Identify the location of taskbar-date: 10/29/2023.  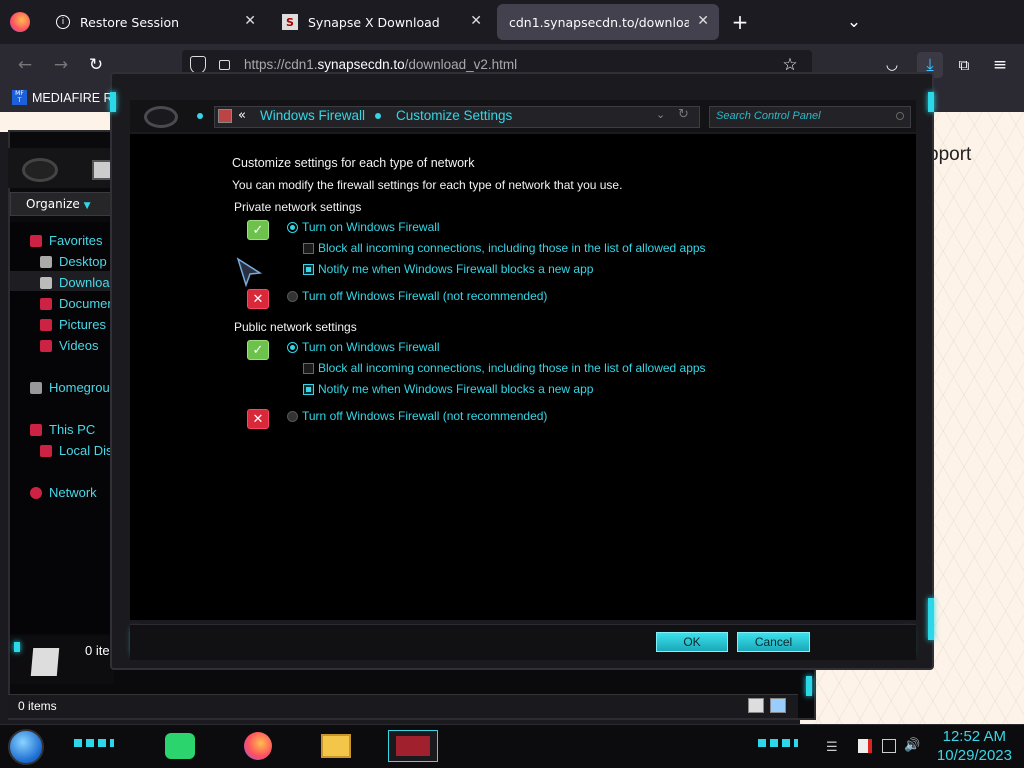
(966, 755).